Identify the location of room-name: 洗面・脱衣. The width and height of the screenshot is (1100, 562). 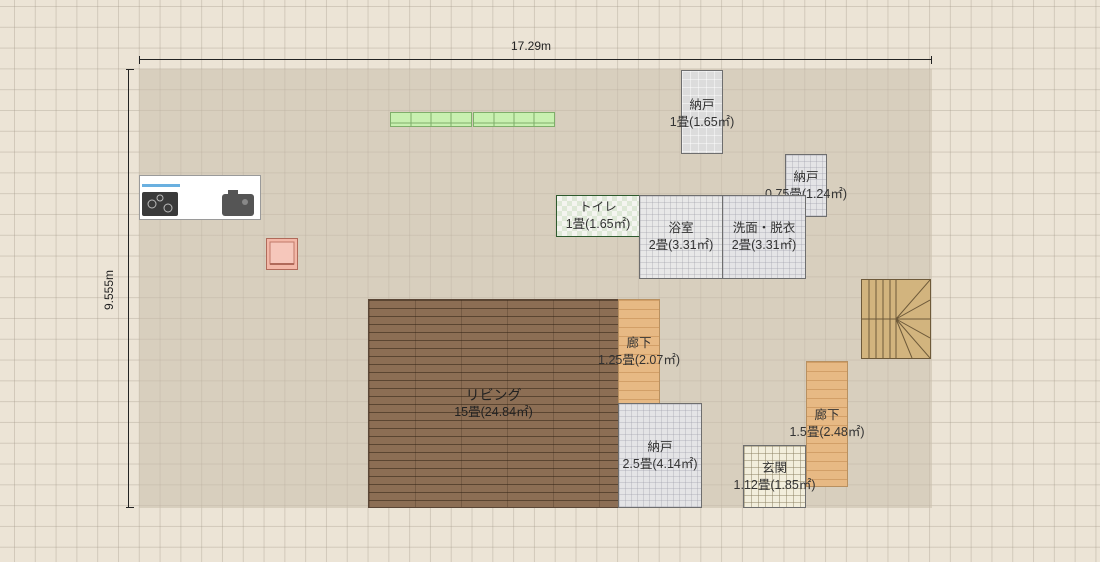
(764, 228).